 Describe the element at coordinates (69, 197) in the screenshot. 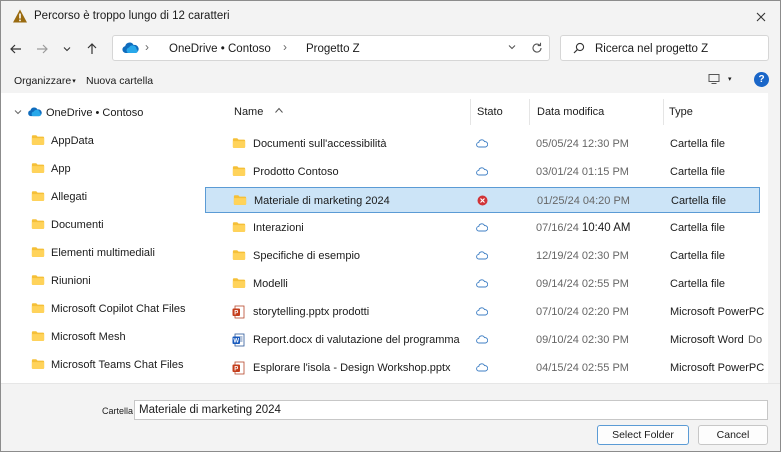

I see `tree-item-label: Allegati` at that location.